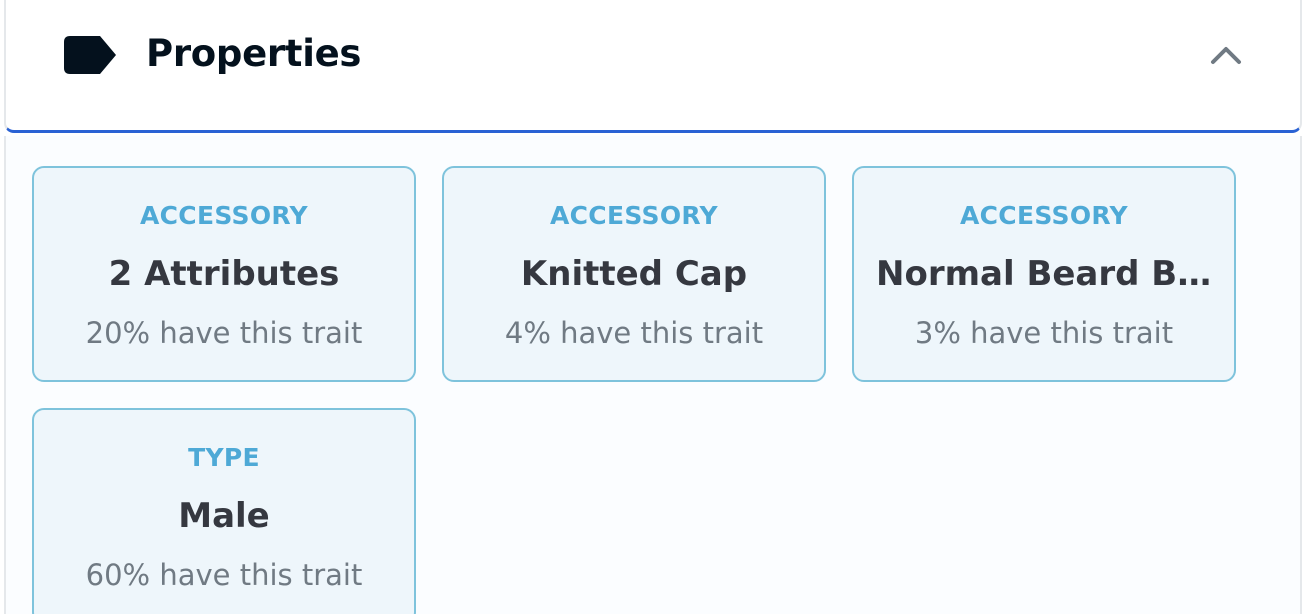 Image resolution: width=1316 pixels, height=614 pixels. What do you see at coordinates (224, 575) in the screenshot?
I see `trait-rarity: 60% have this trait` at bounding box center [224, 575].